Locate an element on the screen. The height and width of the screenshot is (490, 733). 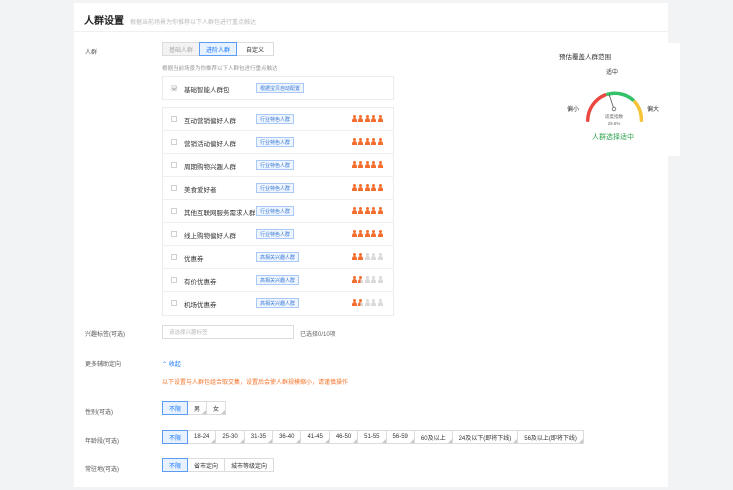
more-targeting-label: 更多辅助定向 is located at coordinates (103, 365).